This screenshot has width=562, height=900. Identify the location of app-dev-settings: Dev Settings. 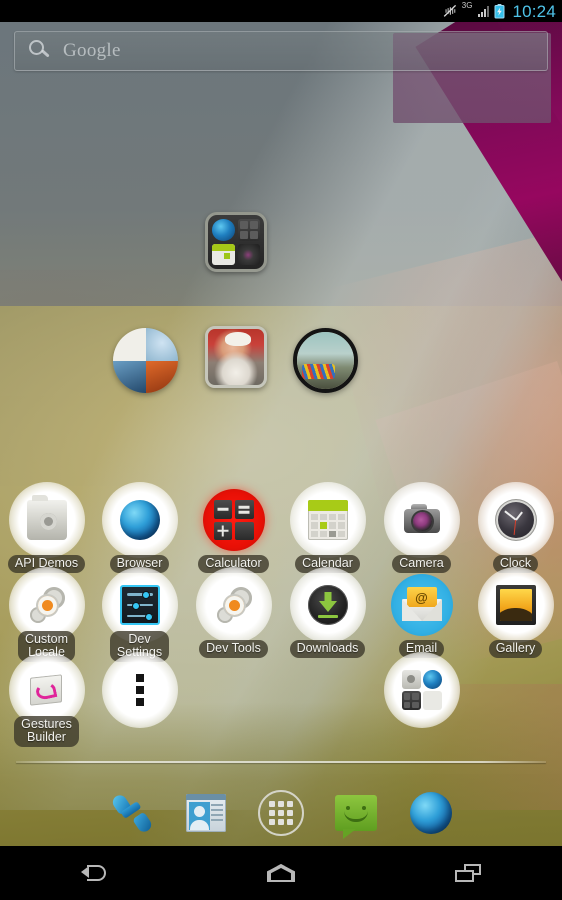
(139, 614).